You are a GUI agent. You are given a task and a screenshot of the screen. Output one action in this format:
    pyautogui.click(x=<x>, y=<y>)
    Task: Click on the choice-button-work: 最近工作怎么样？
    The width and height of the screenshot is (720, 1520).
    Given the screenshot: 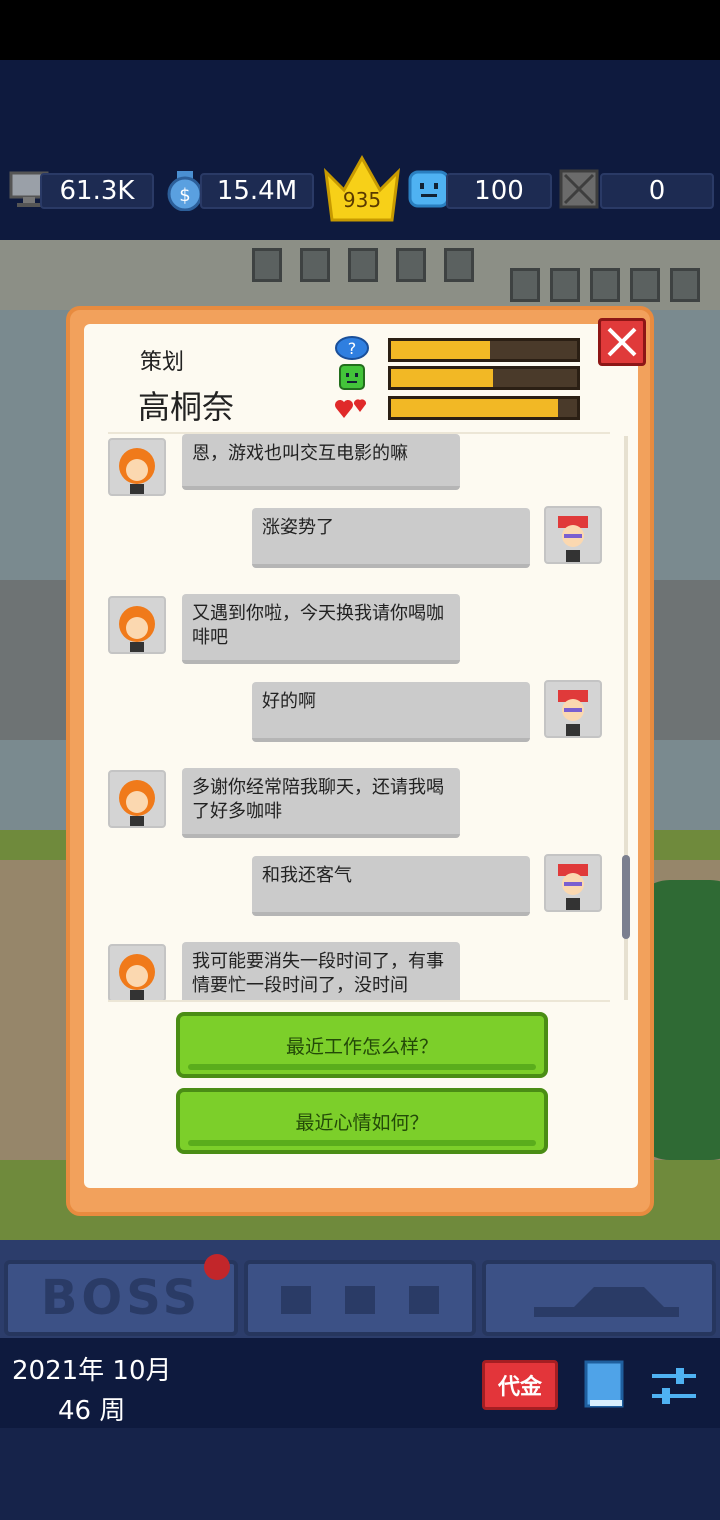 What is the action you would take?
    pyautogui.click(x=362, y=1045)
    